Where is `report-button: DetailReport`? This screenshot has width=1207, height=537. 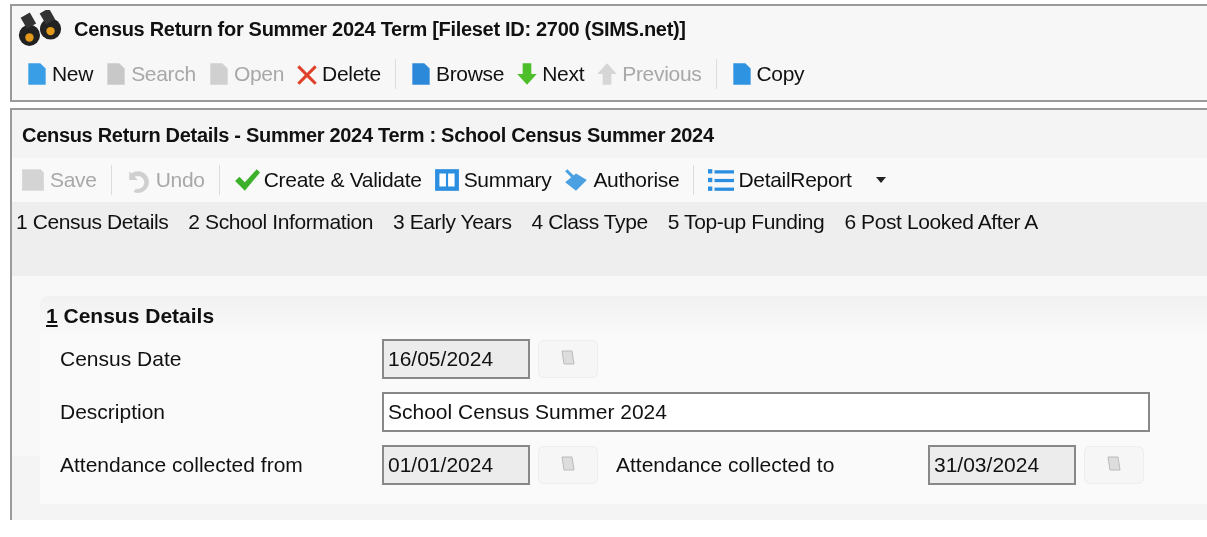 report-button: DetailReport is located at coordinates (780, 180).